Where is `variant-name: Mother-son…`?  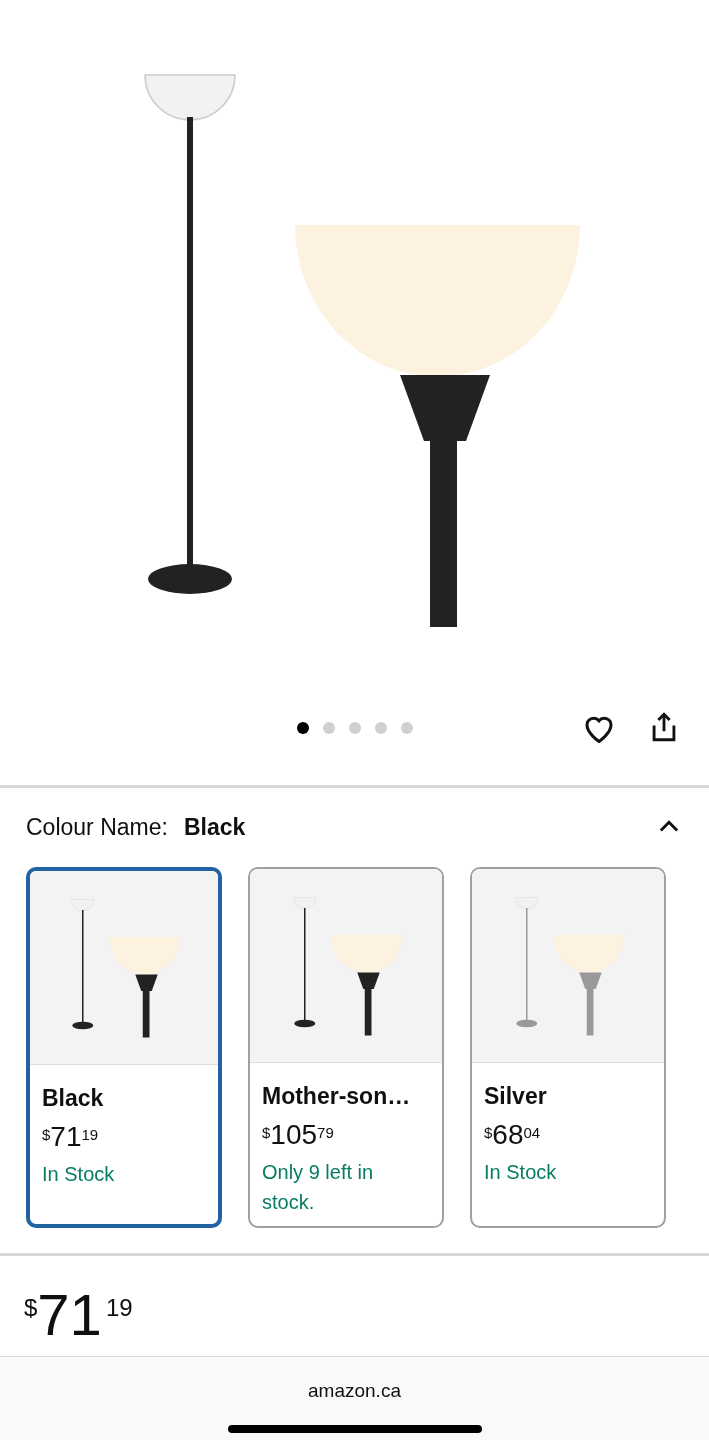
variant-name: Mother-son… is located at coordinates (337, 1096).